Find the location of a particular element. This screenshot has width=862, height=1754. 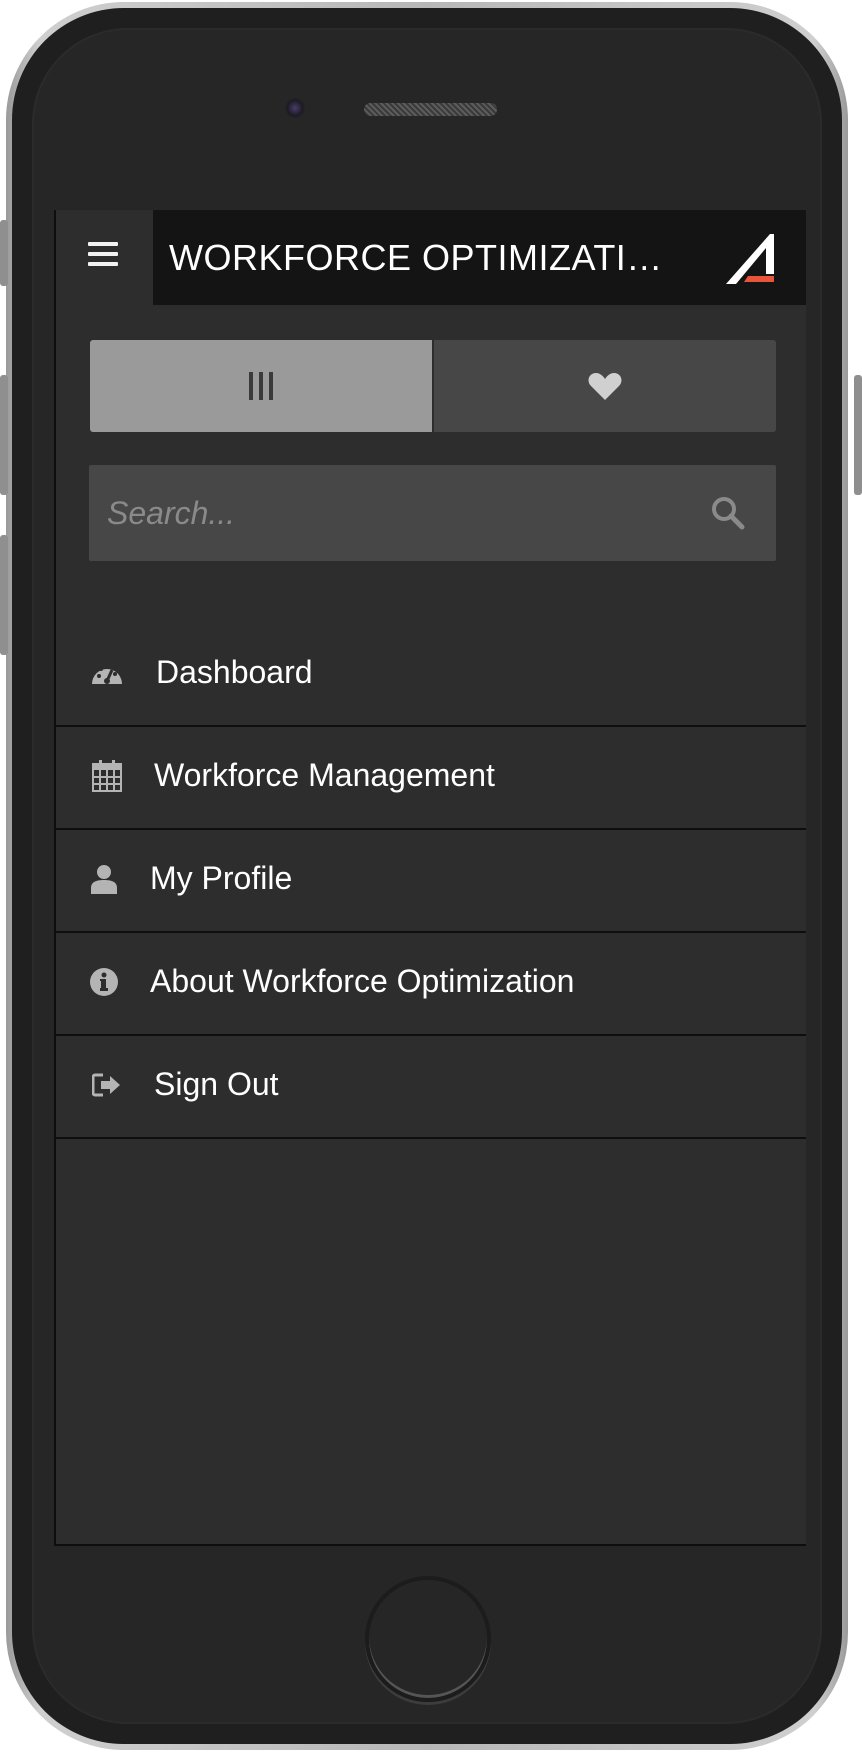

heart-icon is located at coordinates (605, 386).